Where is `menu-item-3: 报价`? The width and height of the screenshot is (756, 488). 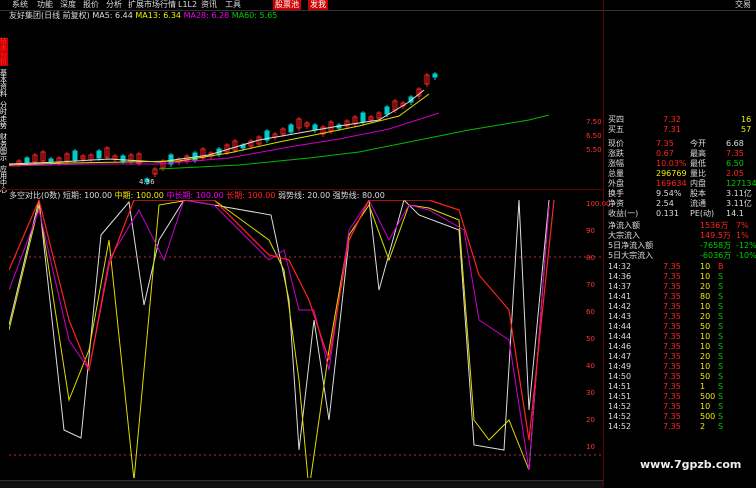
menu-item-3: 报价 is located at coordinates (91, 5).